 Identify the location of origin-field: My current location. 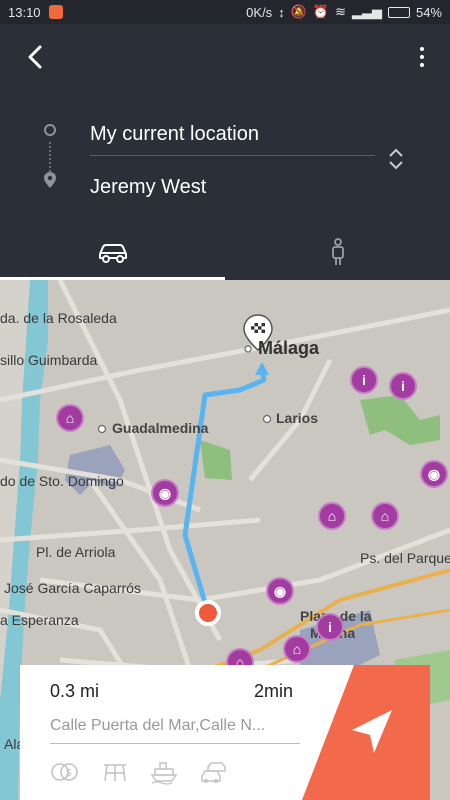
(232, 135).